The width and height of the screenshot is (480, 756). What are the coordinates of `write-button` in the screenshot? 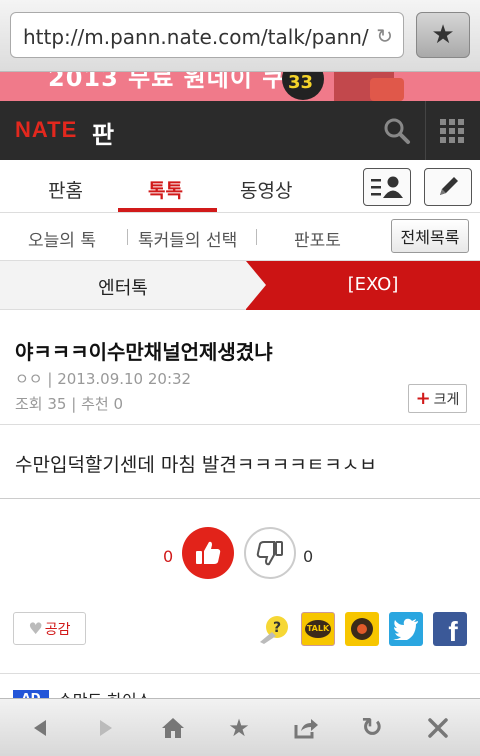 It's located at (448, 187).